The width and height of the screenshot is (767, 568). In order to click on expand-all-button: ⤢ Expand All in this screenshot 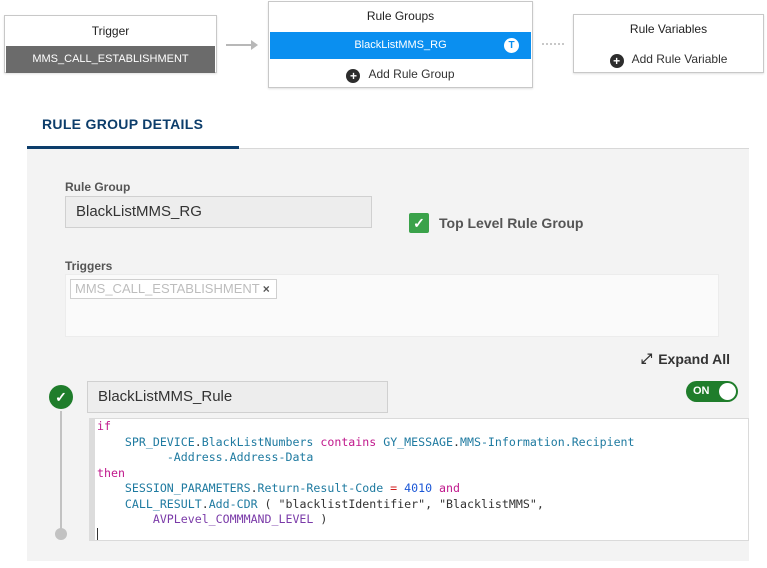, I will do `click(685, 358)`.